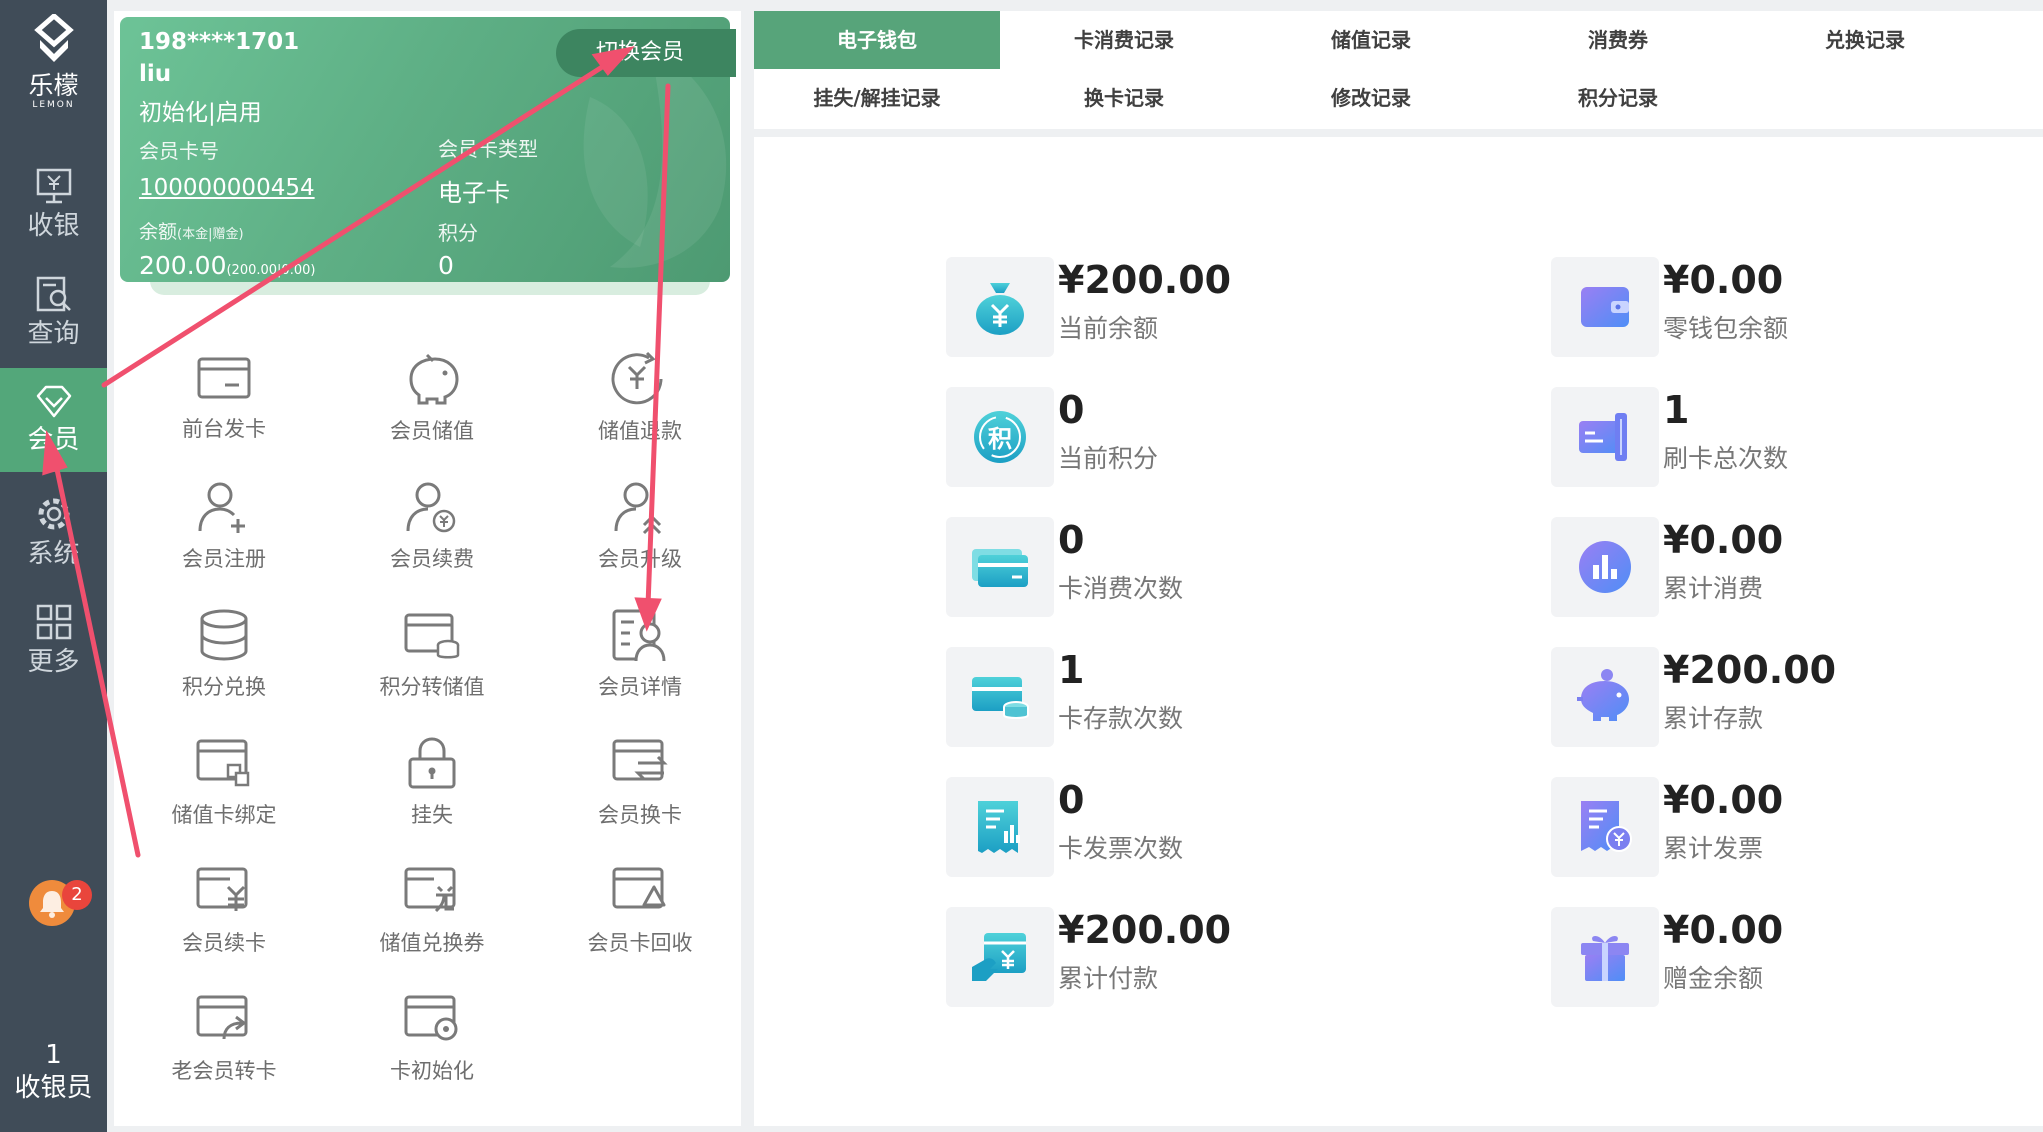 This screenshot has width=2043, height=1132. I want to click on stat-value: ¥0.00, so click(1723, 800).